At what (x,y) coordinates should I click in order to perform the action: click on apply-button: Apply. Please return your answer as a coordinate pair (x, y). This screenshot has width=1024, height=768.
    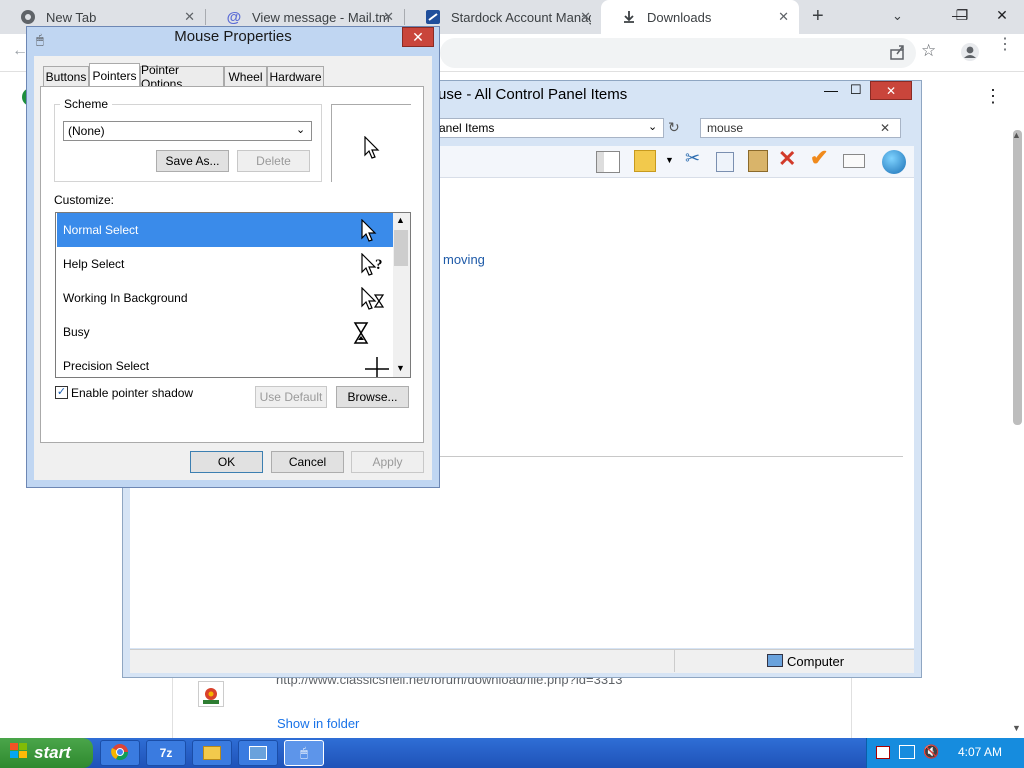
    Looking at the image, I should click on (387, 462).